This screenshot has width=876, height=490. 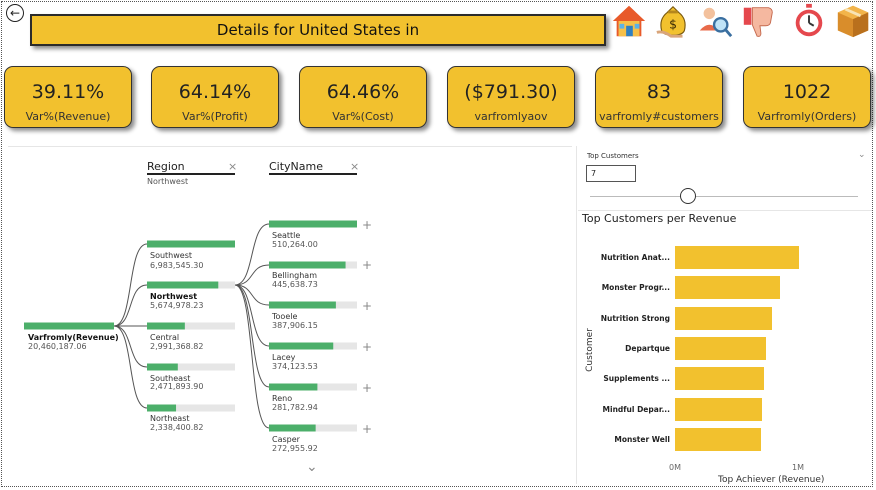 I want to click on slicer-chevron-down-icon: ⌄, so click(x=862, y=155).